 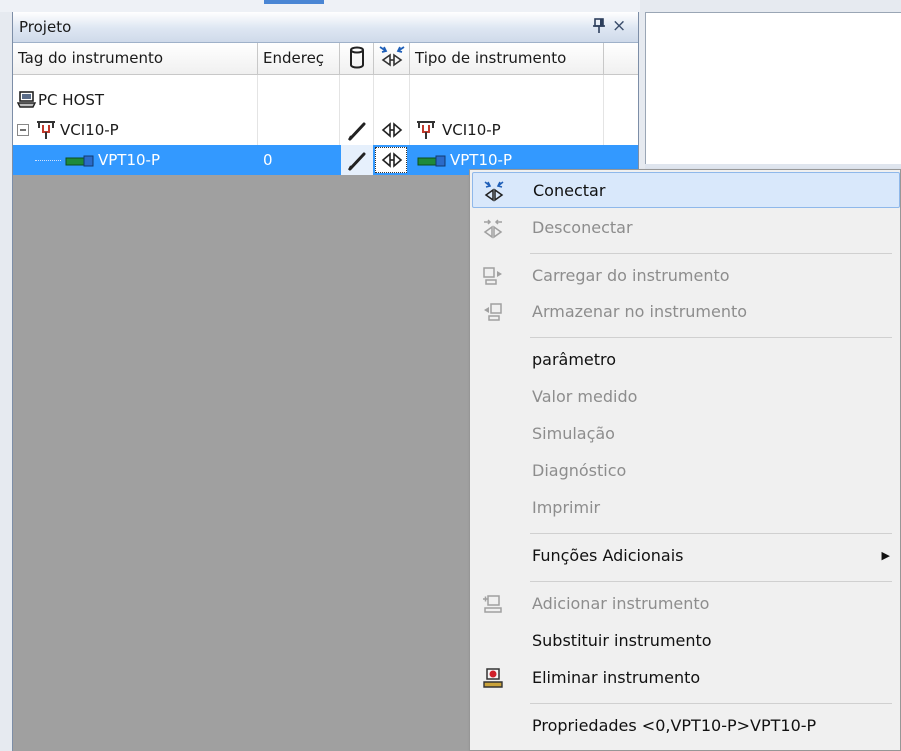 What do you see at coordinates (574, 359) in the screenshot?
I see `menu-item-label: parâmetro` at bounding box center [574, 359].